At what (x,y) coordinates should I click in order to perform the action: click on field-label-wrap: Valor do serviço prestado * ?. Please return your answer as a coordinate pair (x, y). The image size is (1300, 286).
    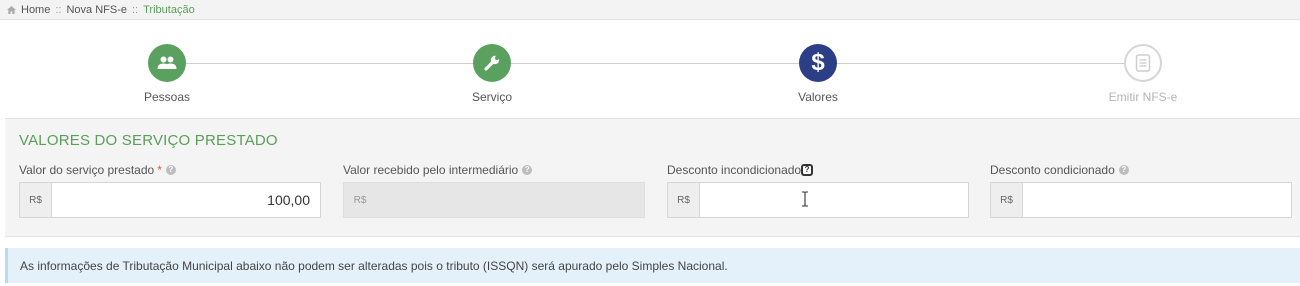
    Looking at the image, I should click on (170, 170).